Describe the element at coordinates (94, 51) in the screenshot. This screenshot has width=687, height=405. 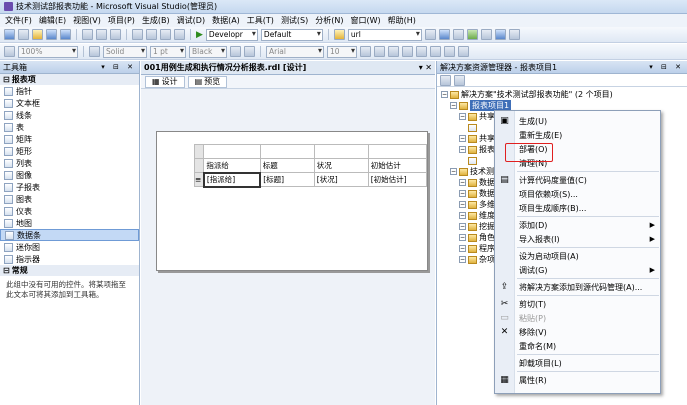
I see `border-icon` at that location.